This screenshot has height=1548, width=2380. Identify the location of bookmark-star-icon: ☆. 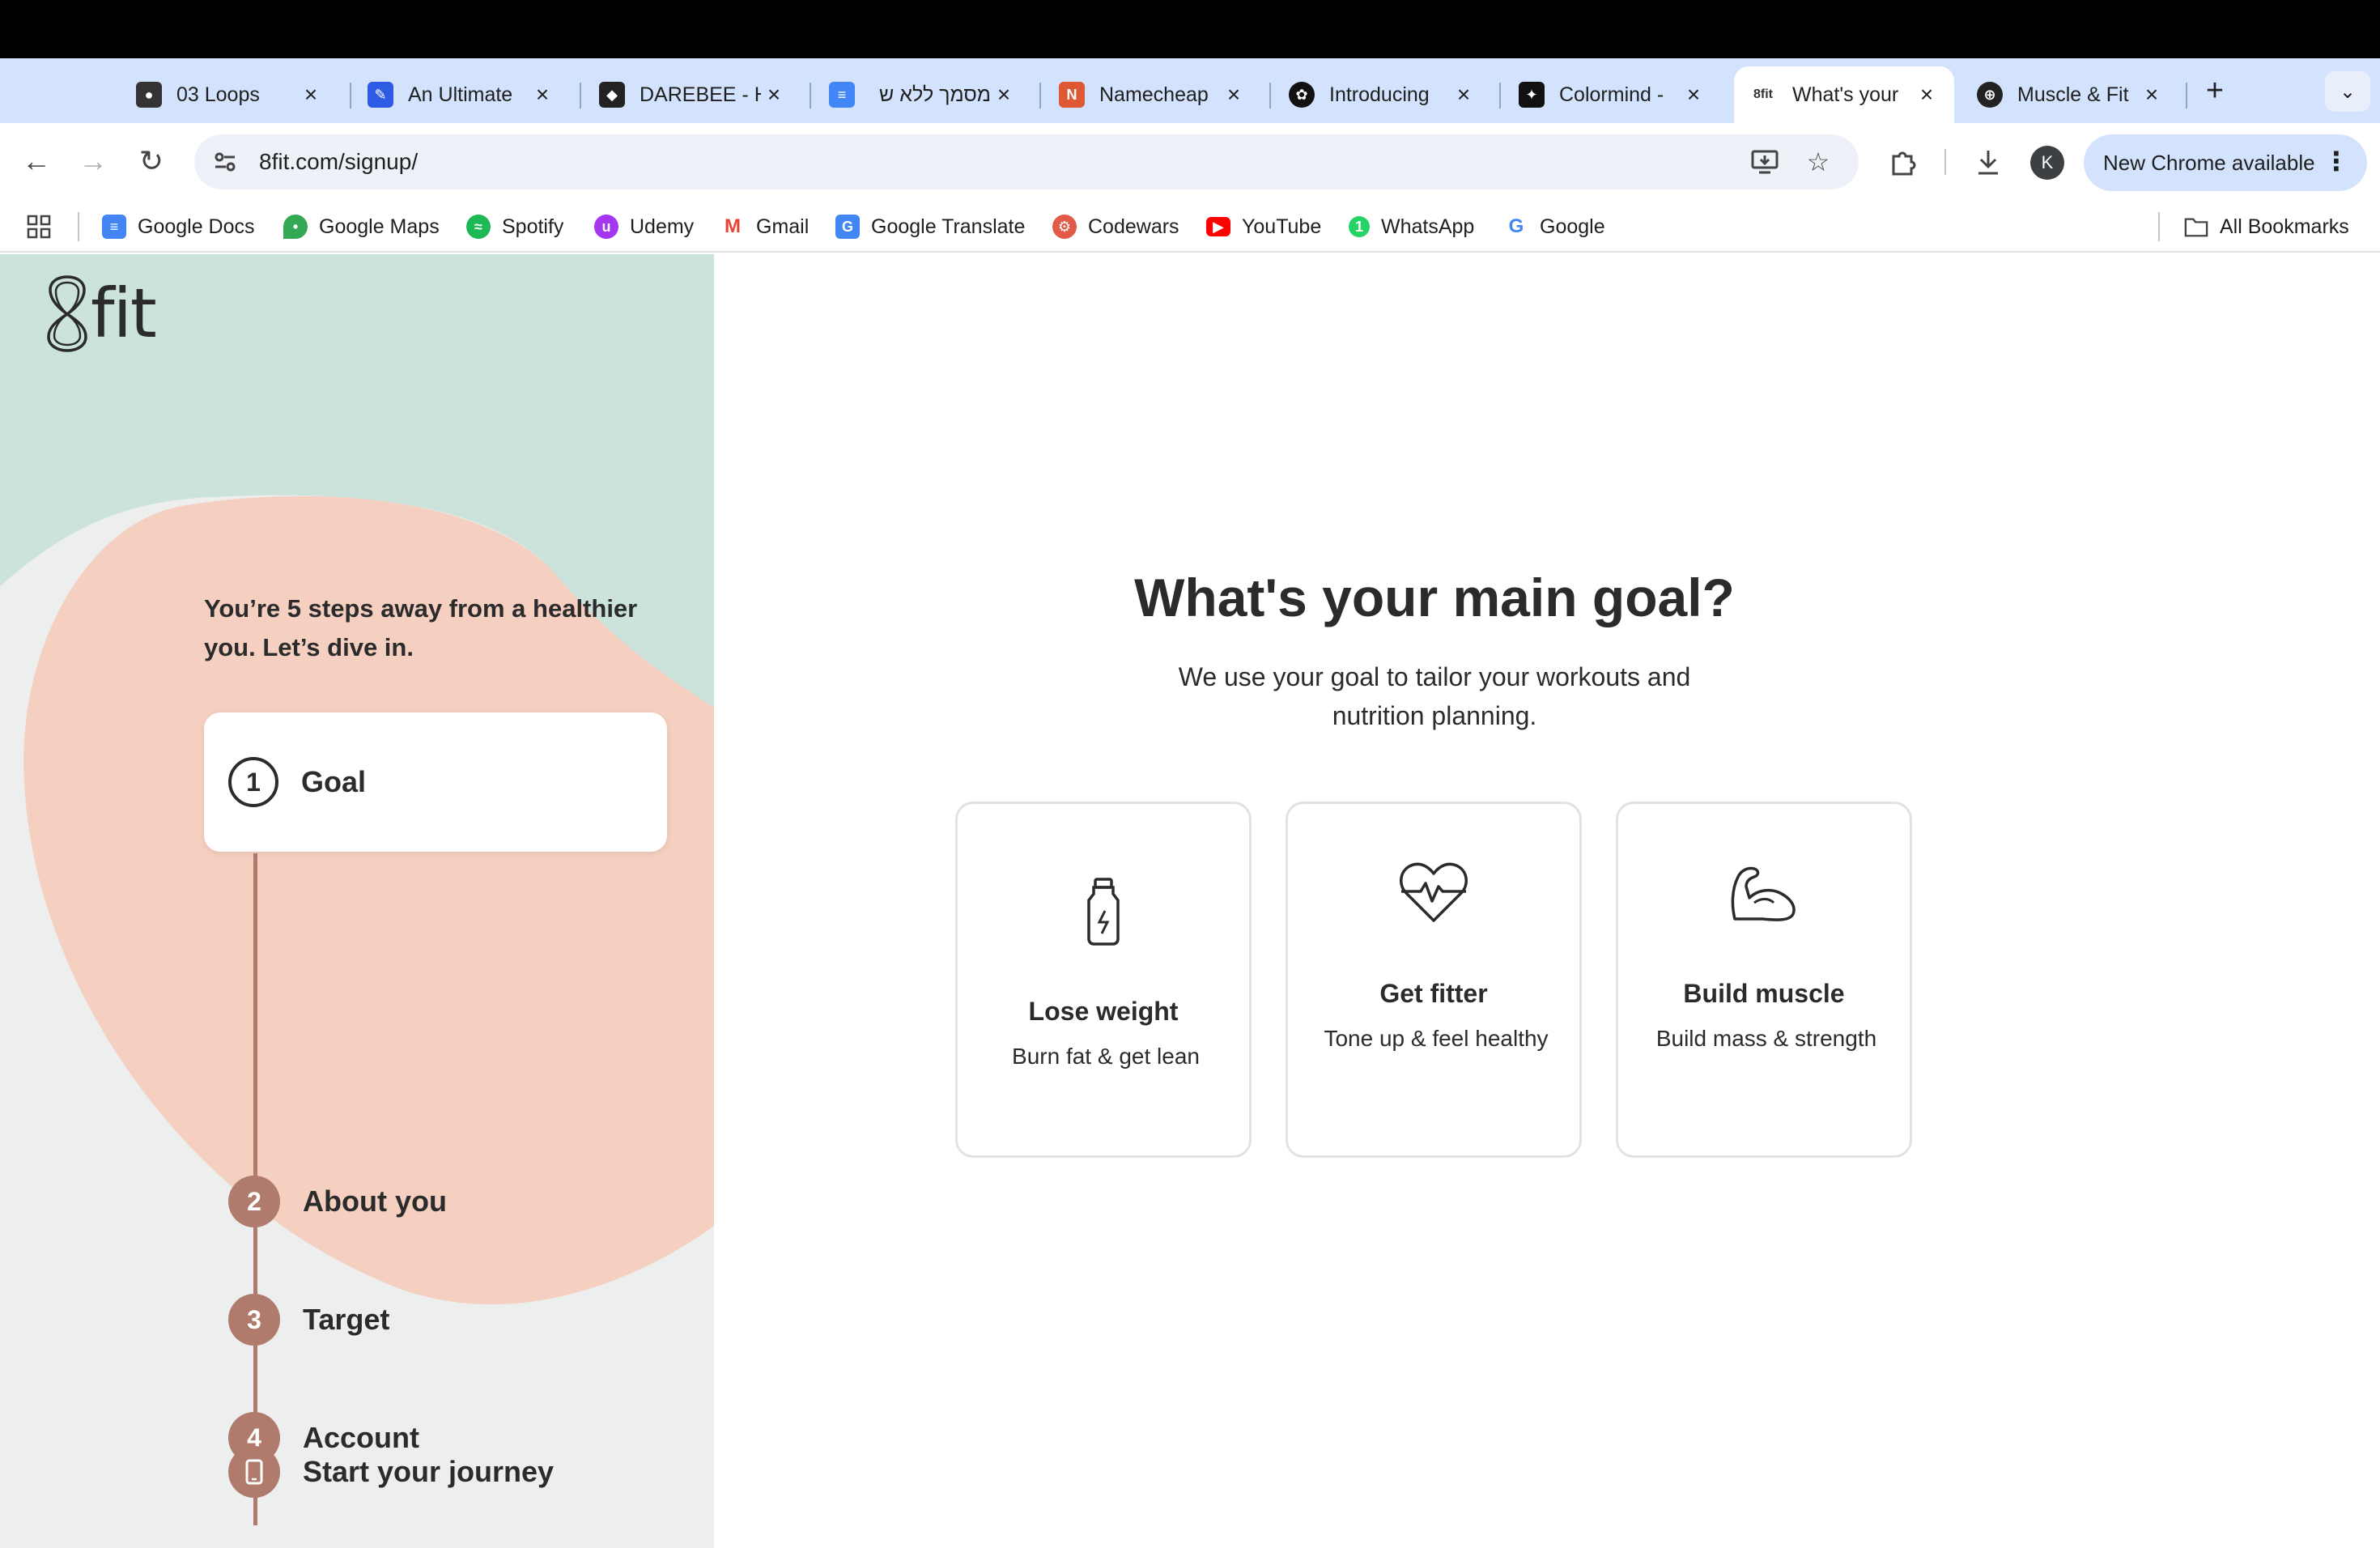
(1818, 162).